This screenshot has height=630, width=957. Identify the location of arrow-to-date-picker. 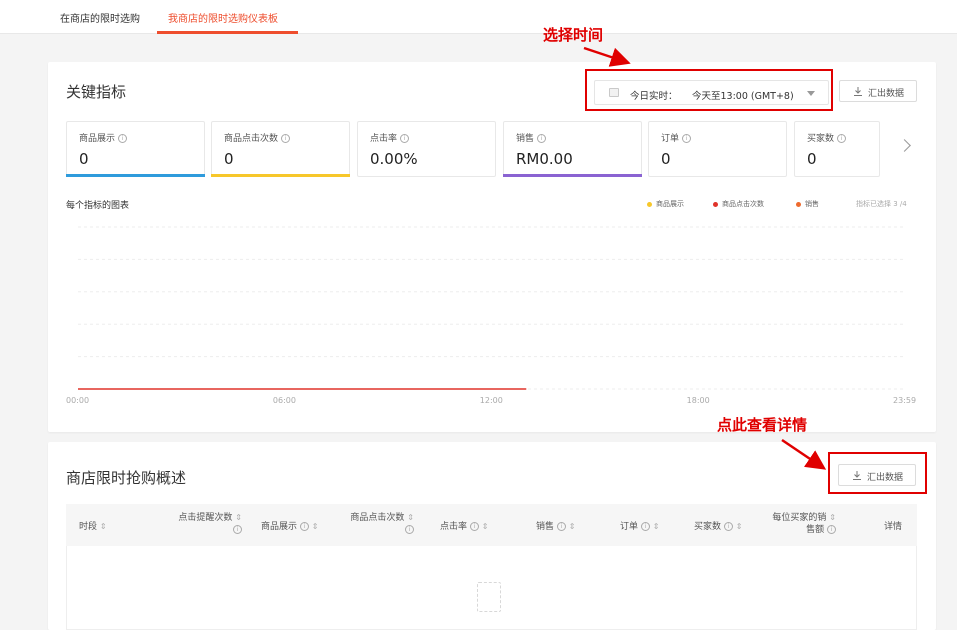
(607, 56).